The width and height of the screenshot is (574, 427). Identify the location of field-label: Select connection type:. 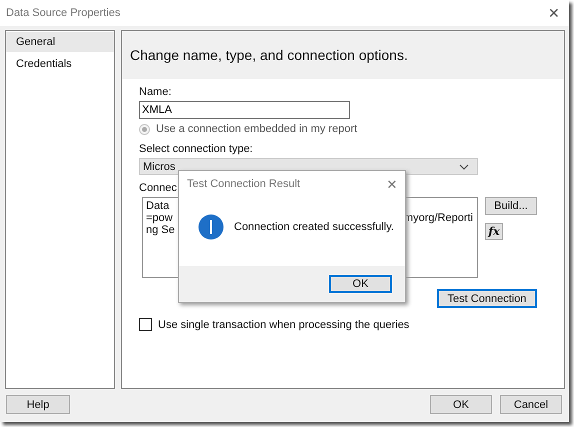
(196, 149).